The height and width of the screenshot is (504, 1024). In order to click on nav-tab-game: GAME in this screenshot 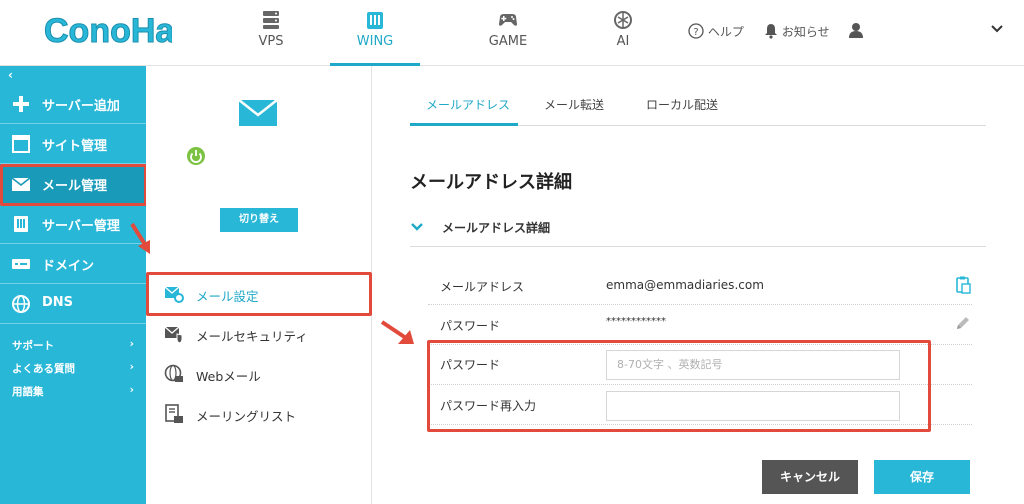, I will do `click(508, 33)`.